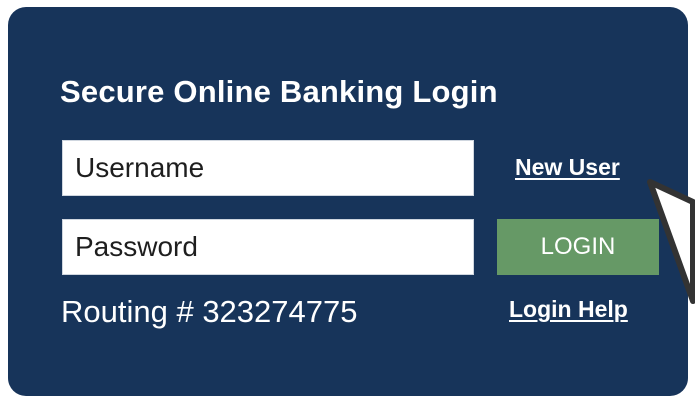 This screenshot has height=401, width=695. What do you see at coordinates (670, 246) in the screenshot?
I see `mouse-pointer-icon` at bounding box center [670, 246].